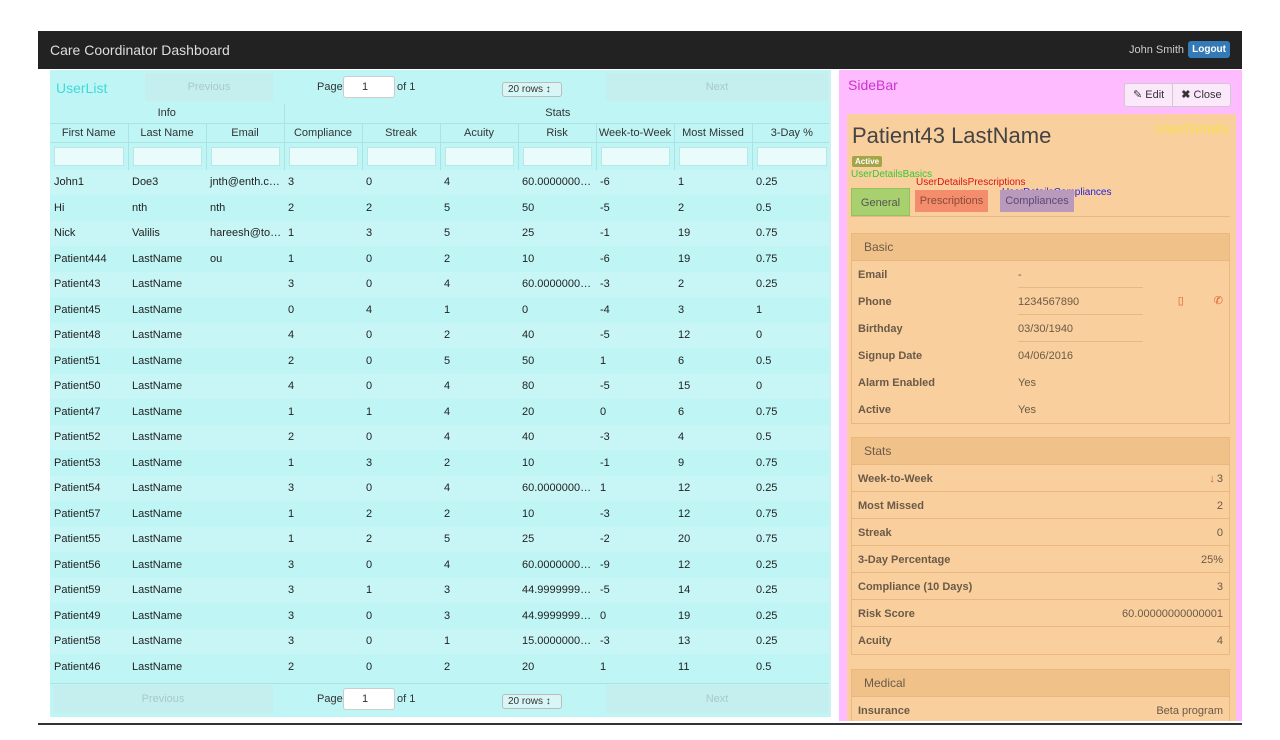 The image size is (1280, 740). Describe the element at coordinates (439, 361) in the screenshot. I see `table-row: Patient51 LastName 2 0 5 50 1 6 0.5` at that location.